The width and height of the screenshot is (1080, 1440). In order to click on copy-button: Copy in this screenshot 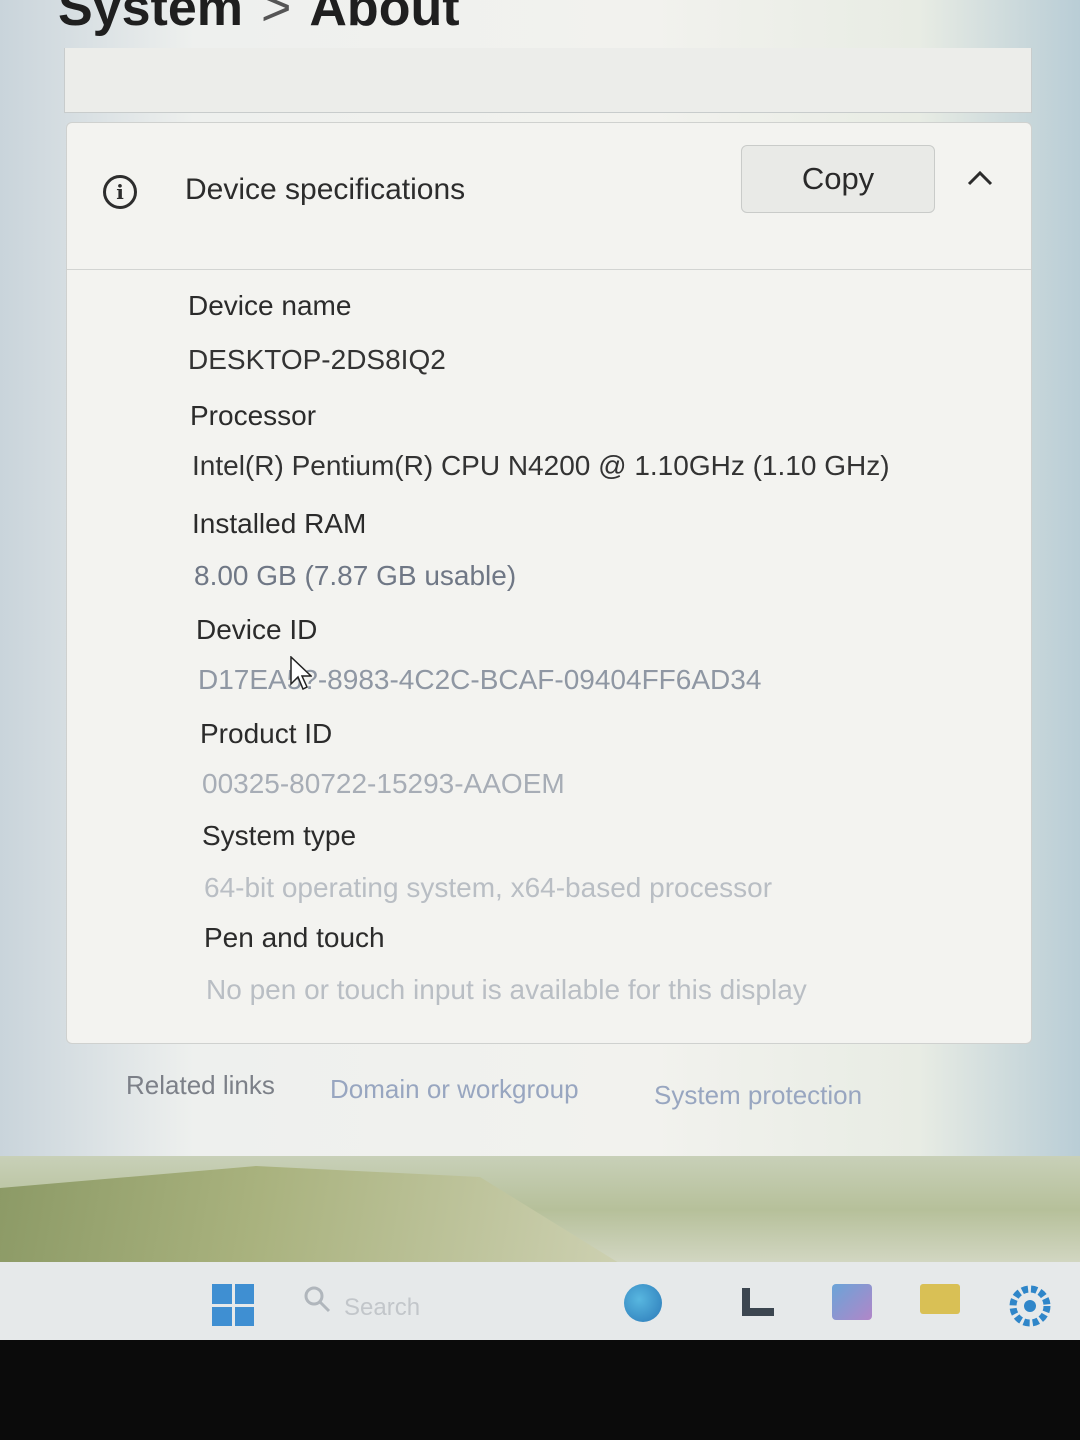, I will do `click(838, 179)`.